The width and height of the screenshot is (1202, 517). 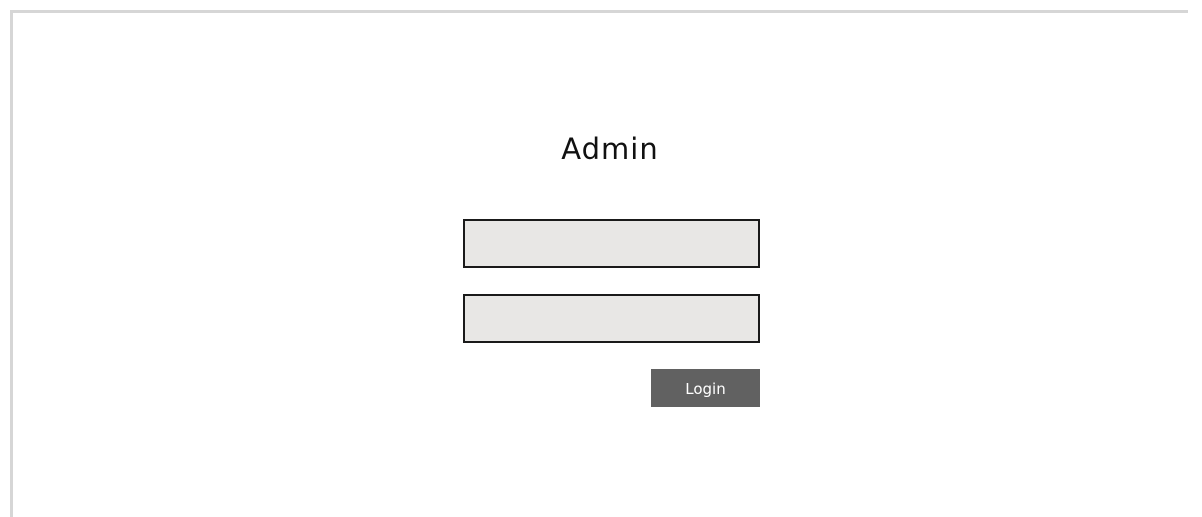 What do you see at coordinates (611, 318) in the screenshot?
I see `password-input` at bounding box center [611, 318].